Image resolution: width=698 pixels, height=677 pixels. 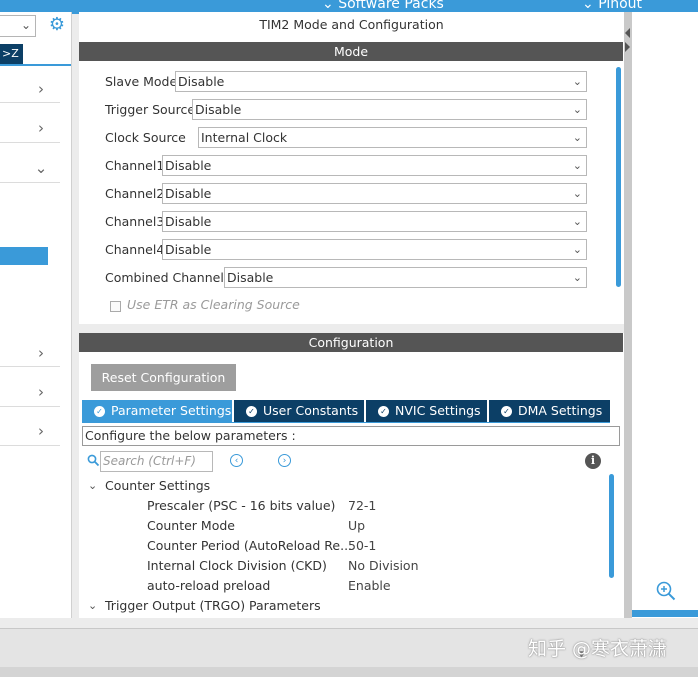 What do you see at coordinates (241, 505) in the screenshot?
I see `param-prescaler-name: Prescaler (PSC - 16 bits value)` at bounding box center [241, 505].